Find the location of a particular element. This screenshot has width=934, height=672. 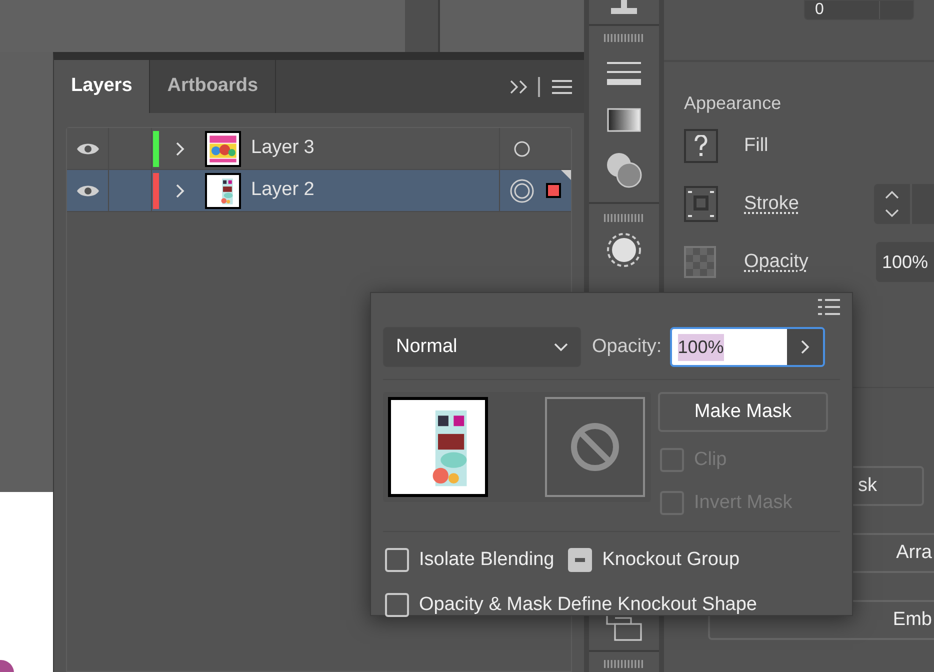

opacity-field: 100% is located at coordinates (905, 262).